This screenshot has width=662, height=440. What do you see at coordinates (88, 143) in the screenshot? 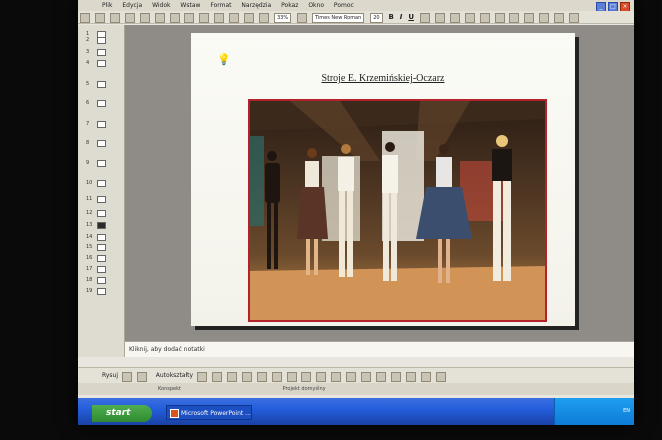
I see `slide-number: 8` at bounding box center [88, 143].